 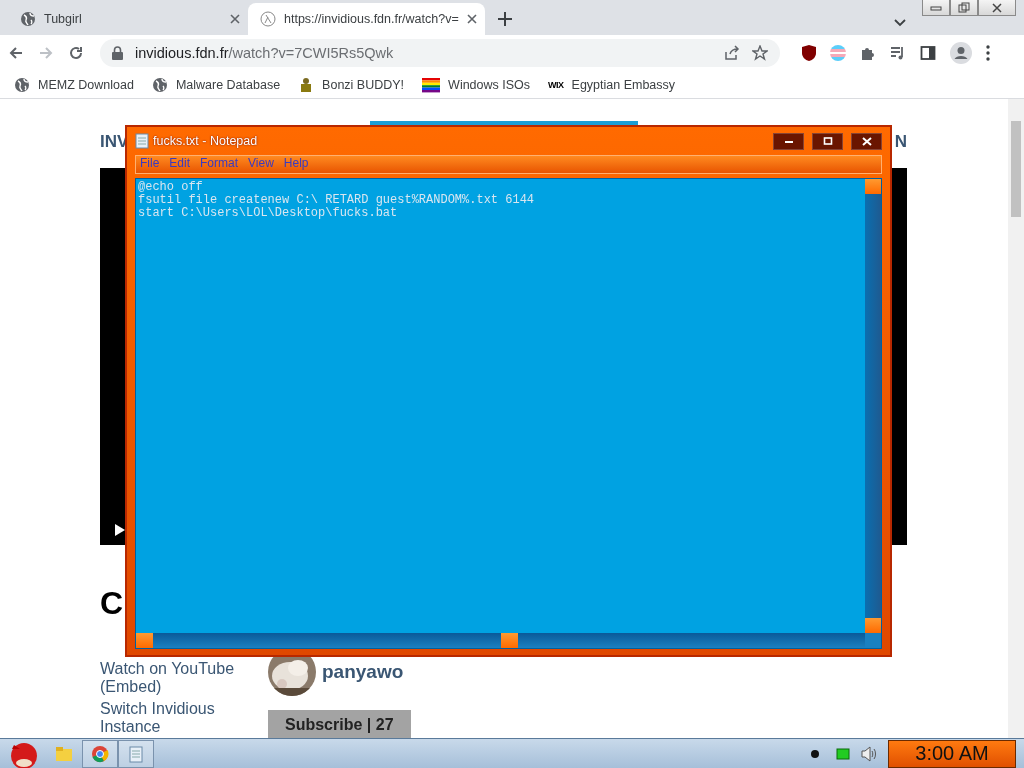 What do you see at coordinates (180, 669) in the screenshot?
I see `link: Watch on YouTube` at bounding box center [180, 669].